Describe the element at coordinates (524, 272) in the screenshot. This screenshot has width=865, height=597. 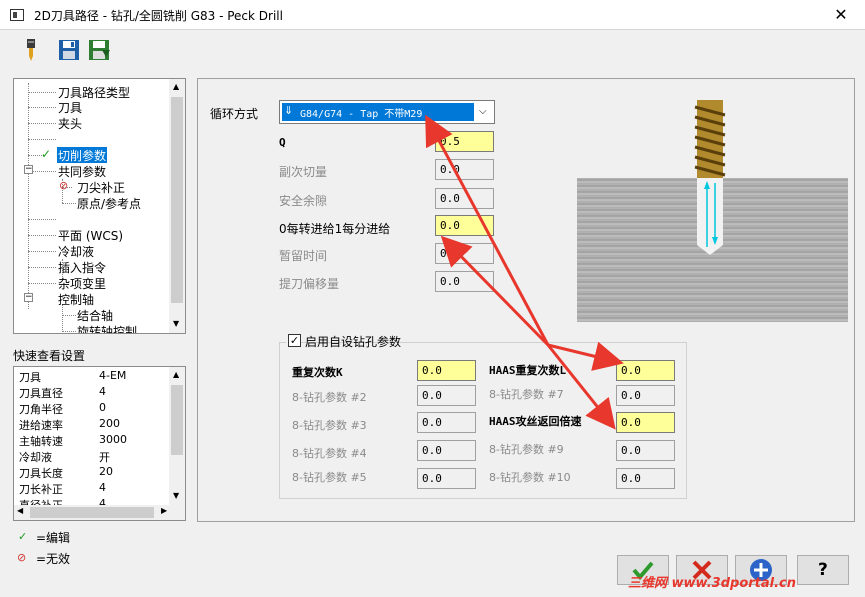
I see `annotation-arrows` at that location.